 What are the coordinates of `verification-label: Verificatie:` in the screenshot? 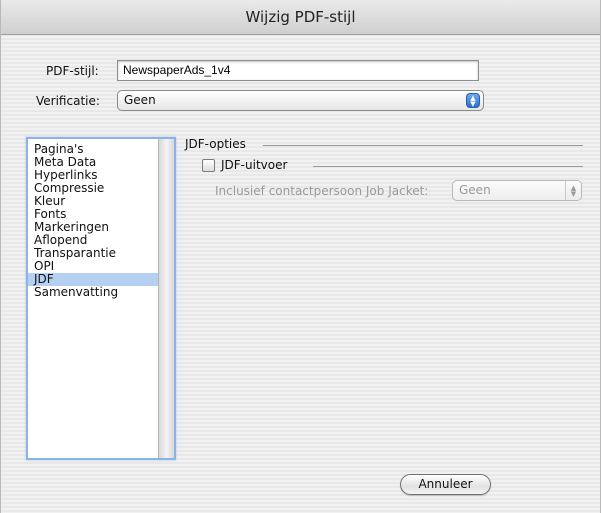 It's located at (68, 101).